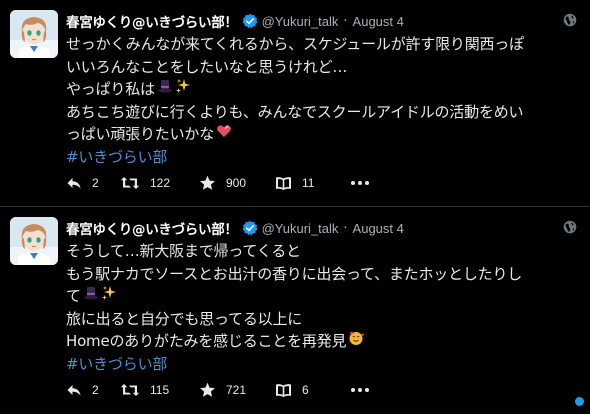 This screenshot has height=414, width=590. What do you see at coordinates (184, 318) in the screenshot?
I see `tweet-line: 旅に出ると自分でも思ってる以上に` at bounding box center [184, 318].